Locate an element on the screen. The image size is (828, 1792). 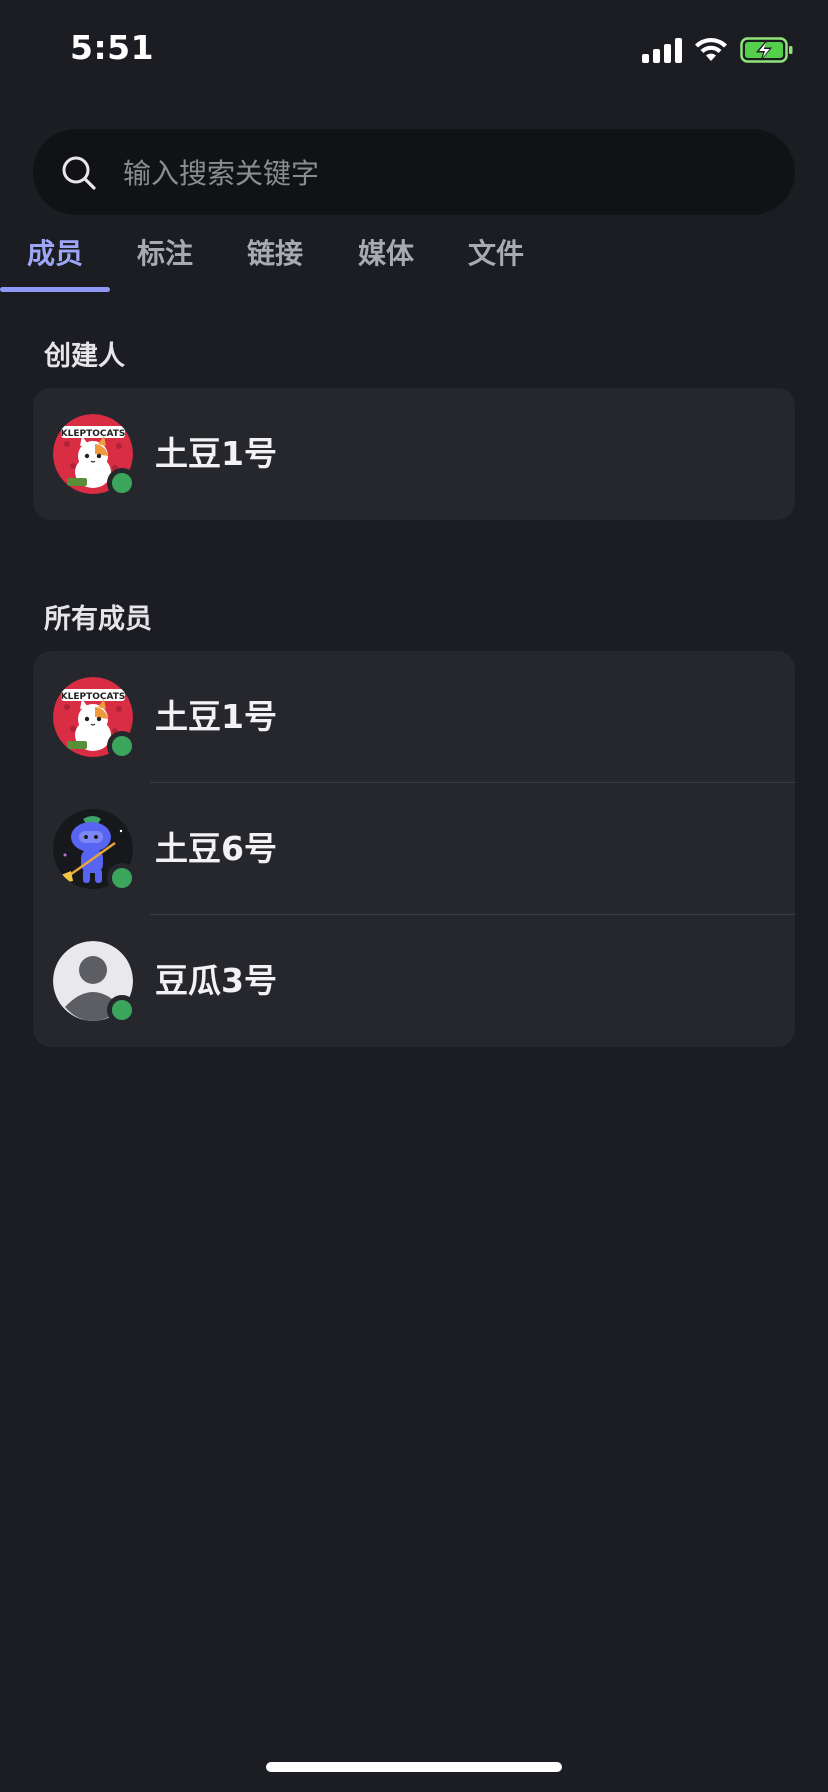
tab-bar: 成员 标注 链接 媒体 文件 is located at coordinates (414, 259).